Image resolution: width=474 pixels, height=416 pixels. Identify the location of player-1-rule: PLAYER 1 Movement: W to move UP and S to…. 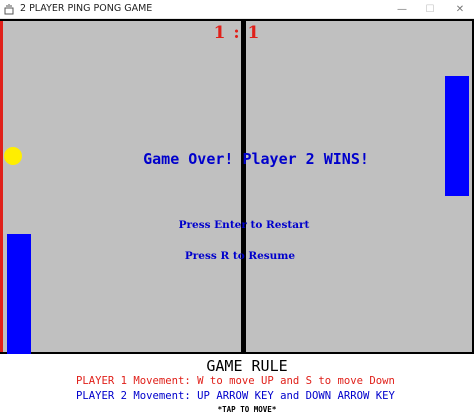
(235, 381).